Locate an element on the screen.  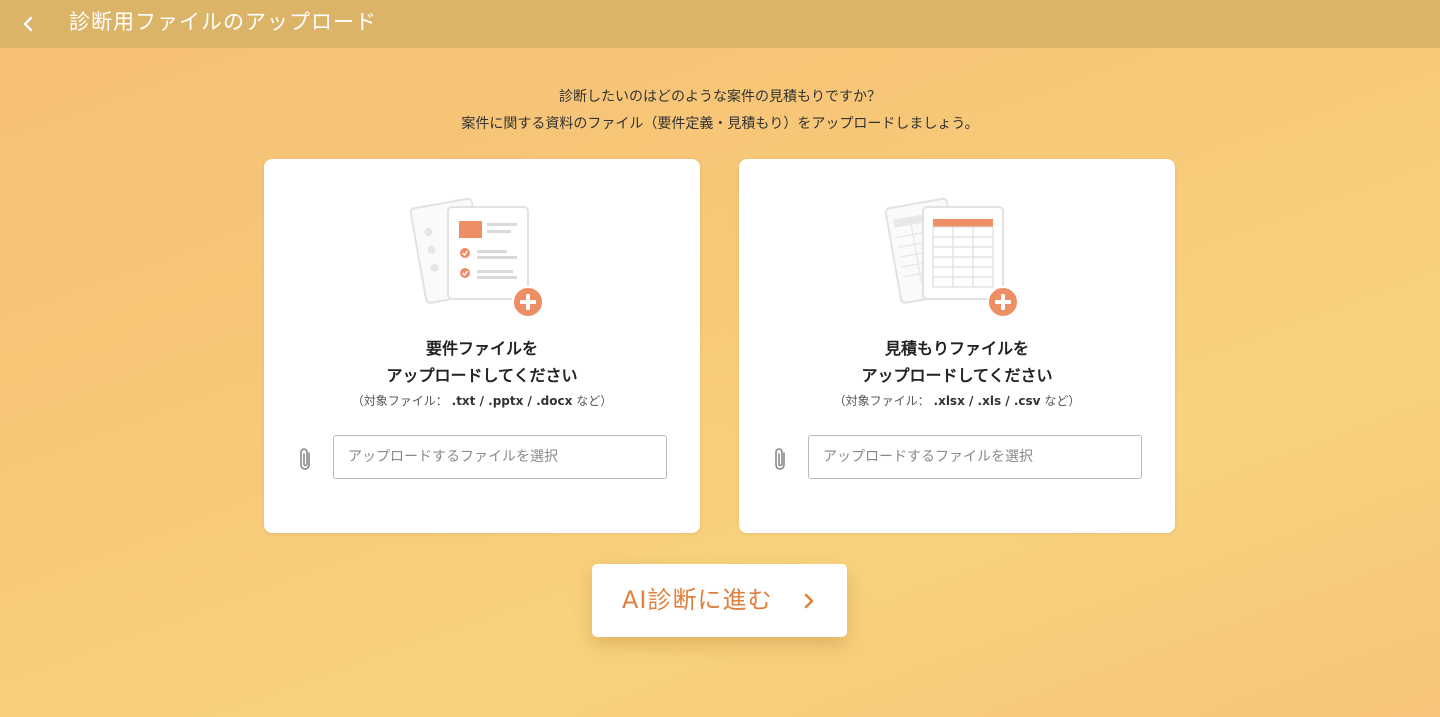
note-file-types: .txt / .pptx / .docx is located at coordinates (512, 401).